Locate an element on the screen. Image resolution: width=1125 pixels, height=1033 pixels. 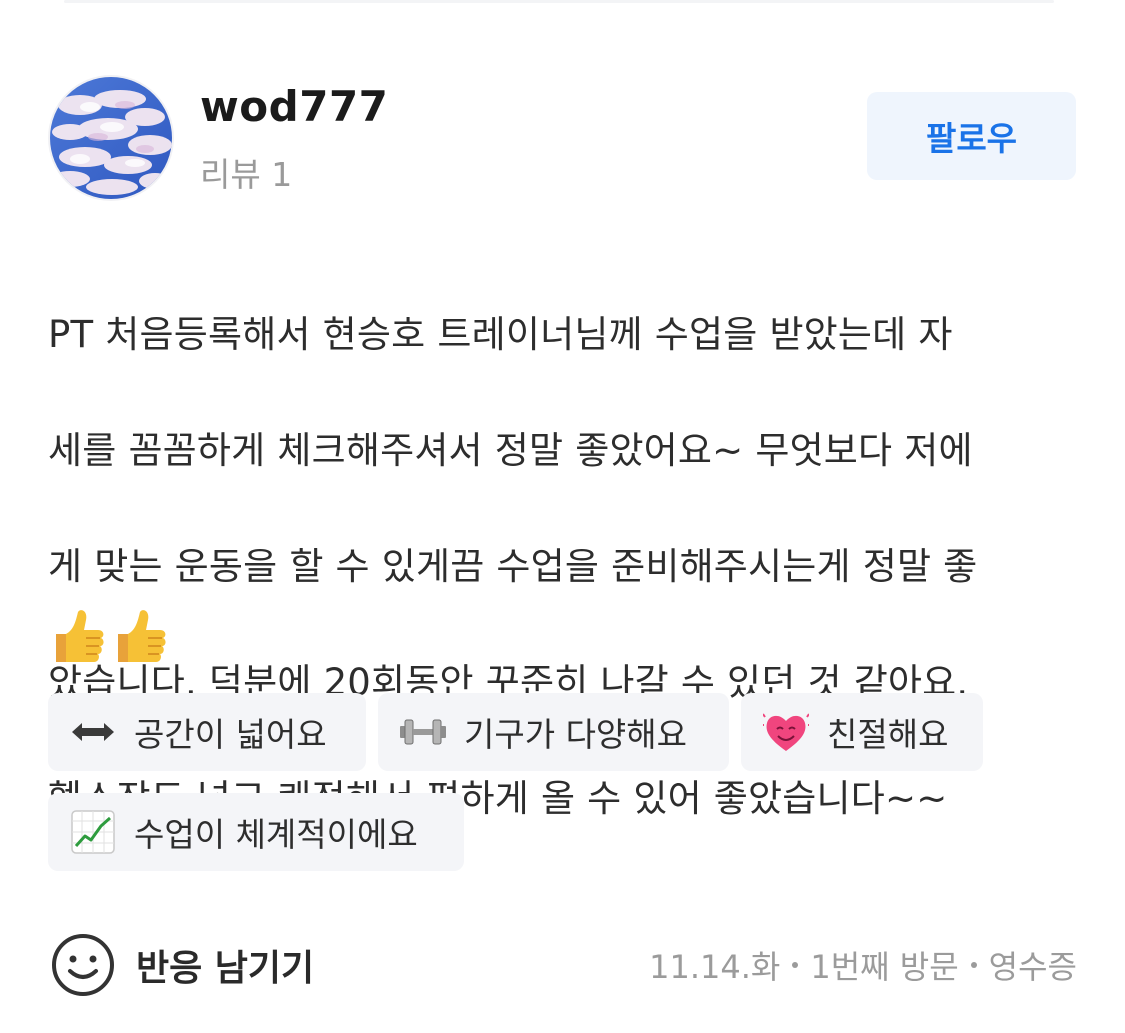
tag-label: 기구가 다양해요 is located at coordinates (576, 734).